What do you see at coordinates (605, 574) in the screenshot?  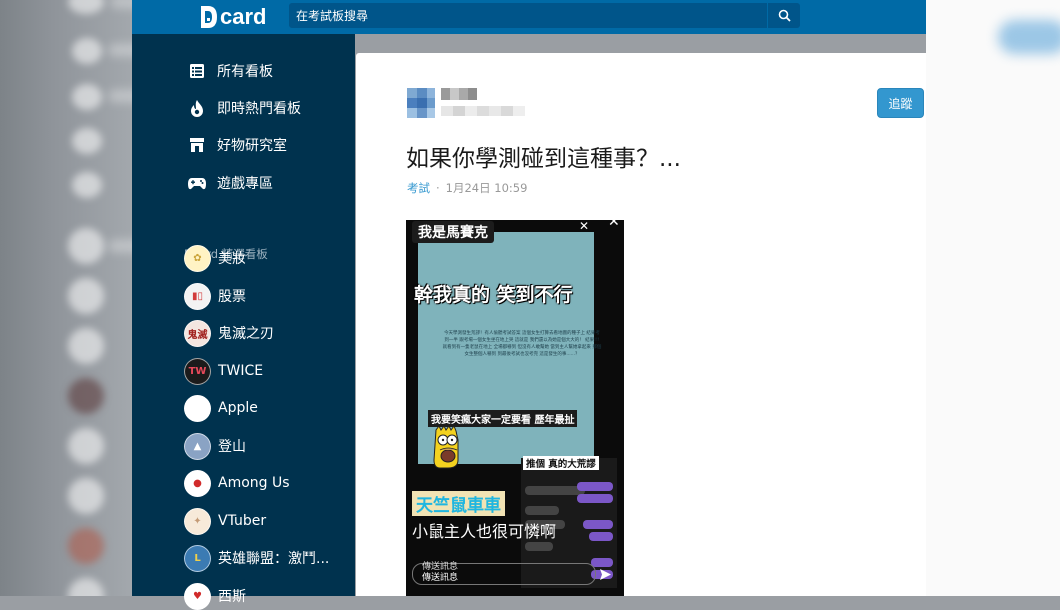 I see `send-icon` at bounding box center [605, 574].